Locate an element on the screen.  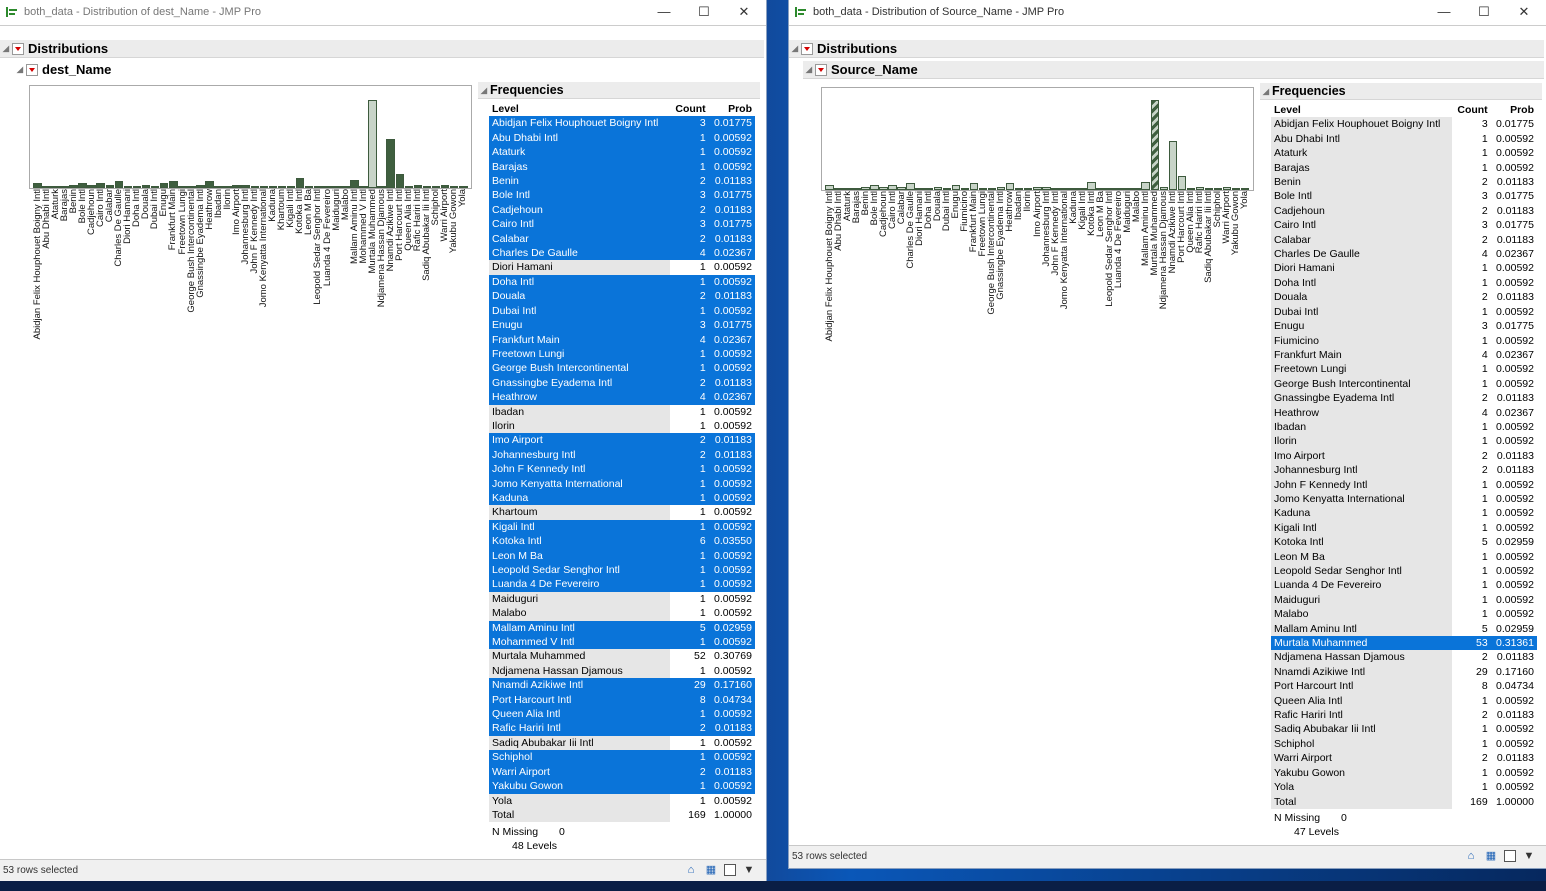
table-row: Yakubu Gowon 1 0.00592 is located at coordinates (622, 786).